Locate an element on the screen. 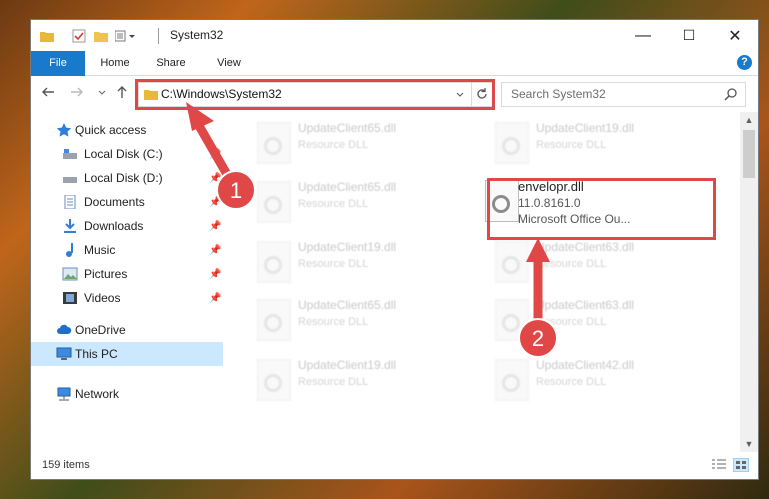 The image size is (769, 499). nav-label: Local Disk (C:) is located at coordinates (123, 154).